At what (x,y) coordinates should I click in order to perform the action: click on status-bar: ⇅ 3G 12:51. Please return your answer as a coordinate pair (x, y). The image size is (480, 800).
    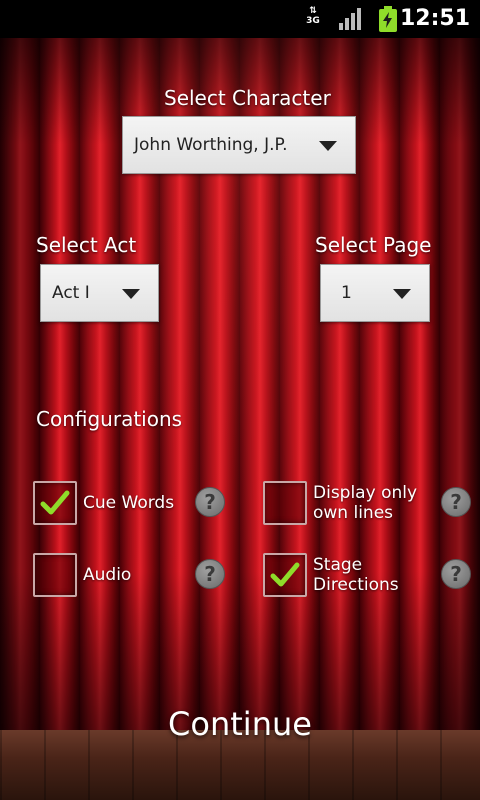
    Looking at the image, I should click on (240, 19).